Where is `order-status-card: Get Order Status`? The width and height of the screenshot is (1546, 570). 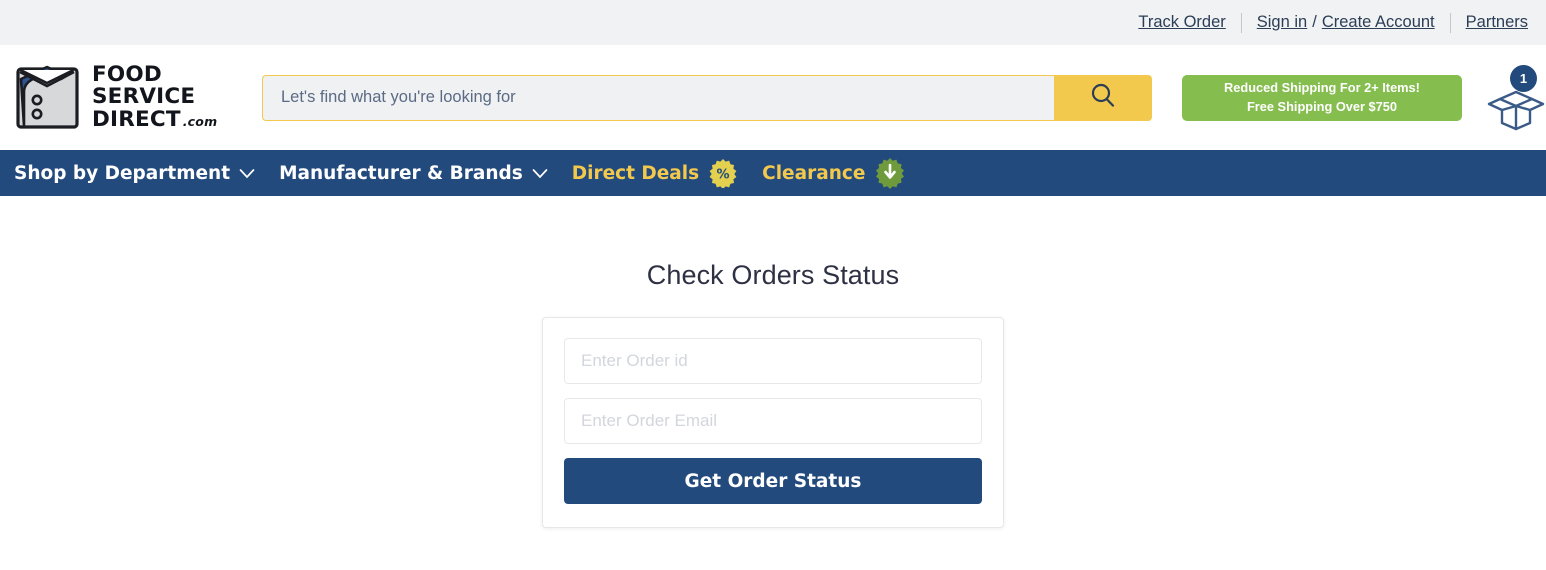
order-status-card: Get Order Status is located at coordinates (773, 422).